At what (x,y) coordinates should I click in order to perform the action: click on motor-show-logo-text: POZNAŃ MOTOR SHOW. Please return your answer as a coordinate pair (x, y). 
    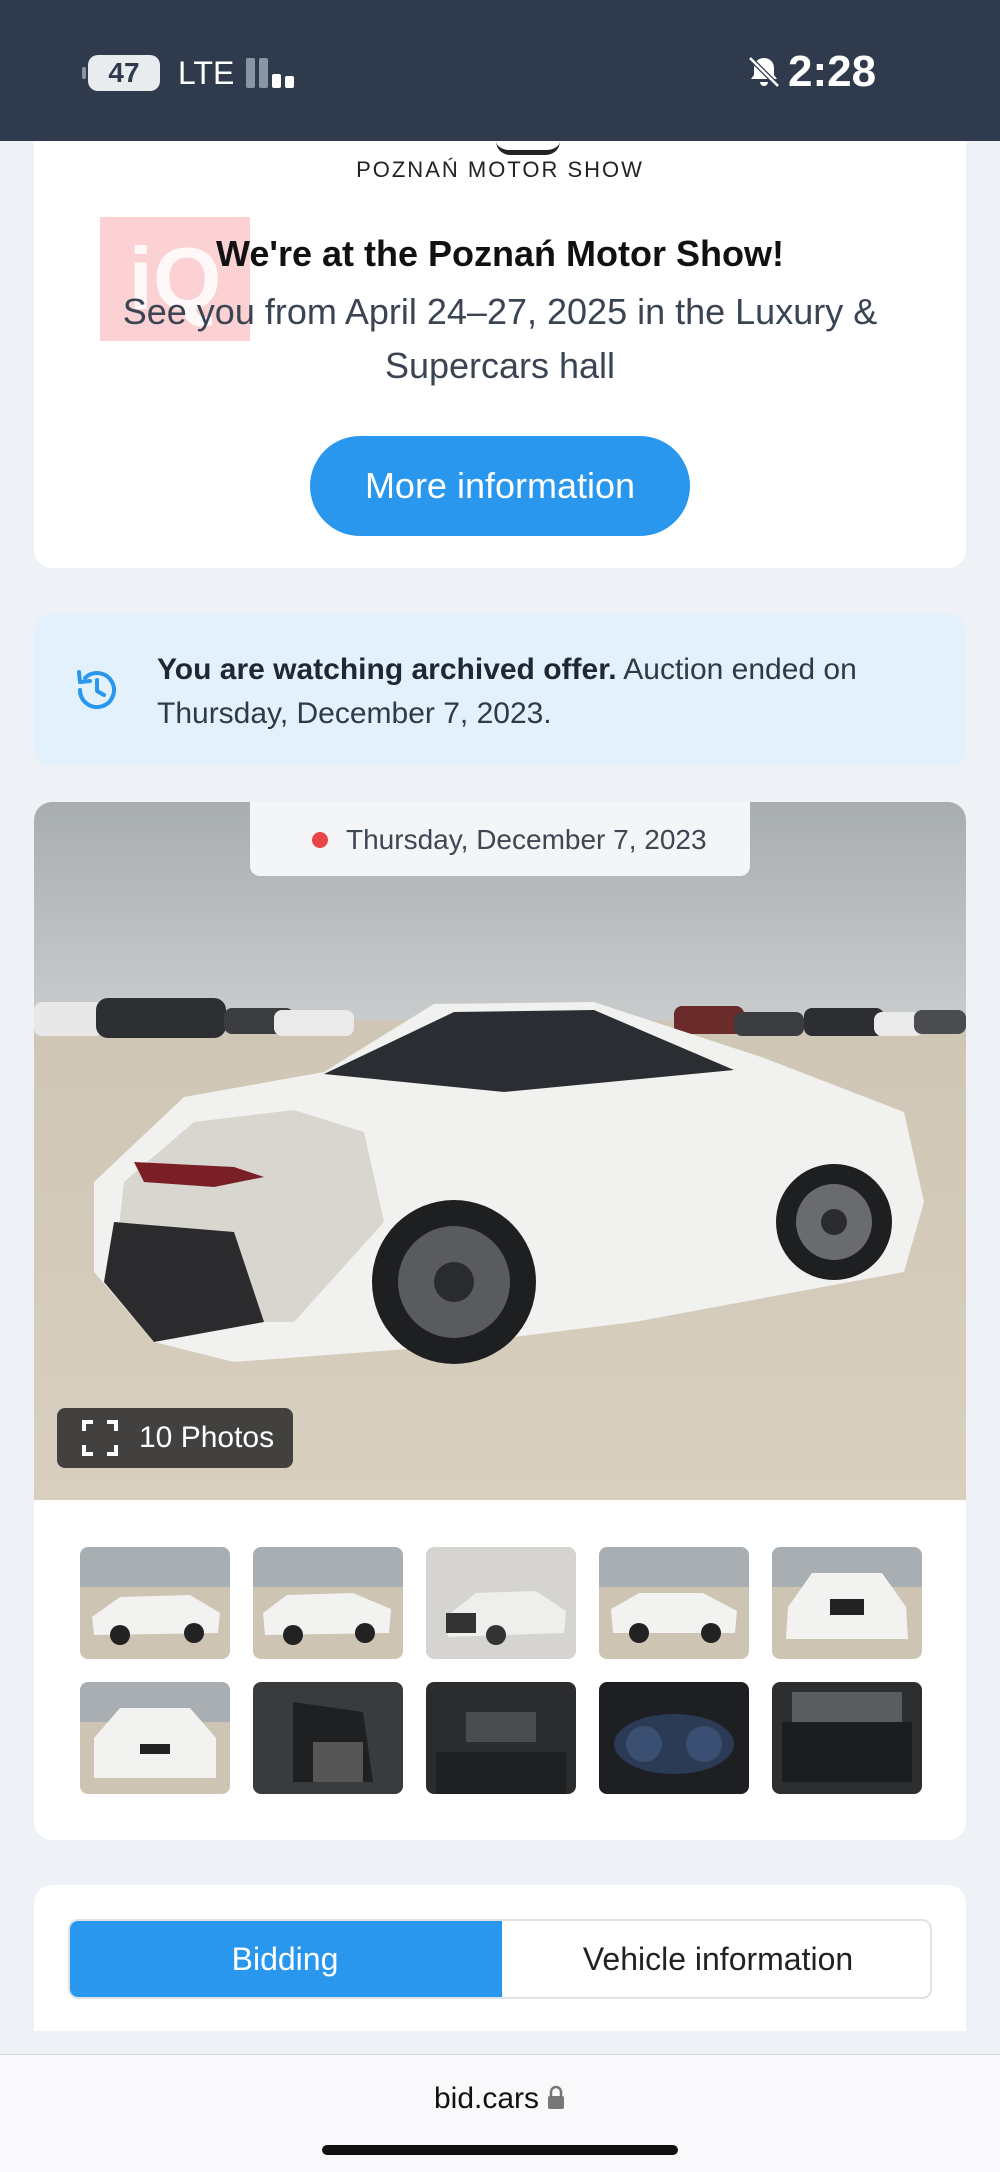
    Looking at the image, I should click on (500, 169).